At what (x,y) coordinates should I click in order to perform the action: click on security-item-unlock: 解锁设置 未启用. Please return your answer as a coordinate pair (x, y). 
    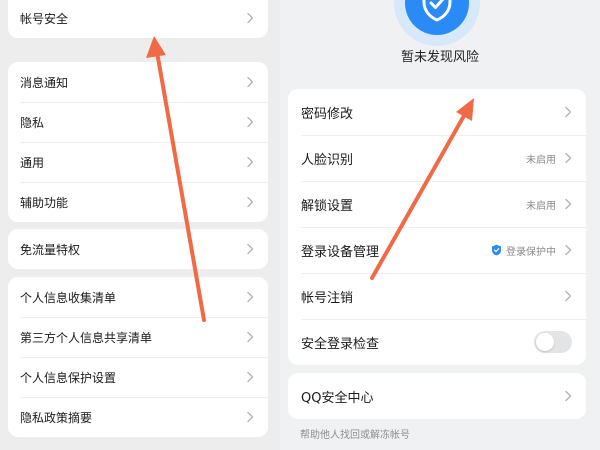
    Looking at the image, I should click on (437, 204).